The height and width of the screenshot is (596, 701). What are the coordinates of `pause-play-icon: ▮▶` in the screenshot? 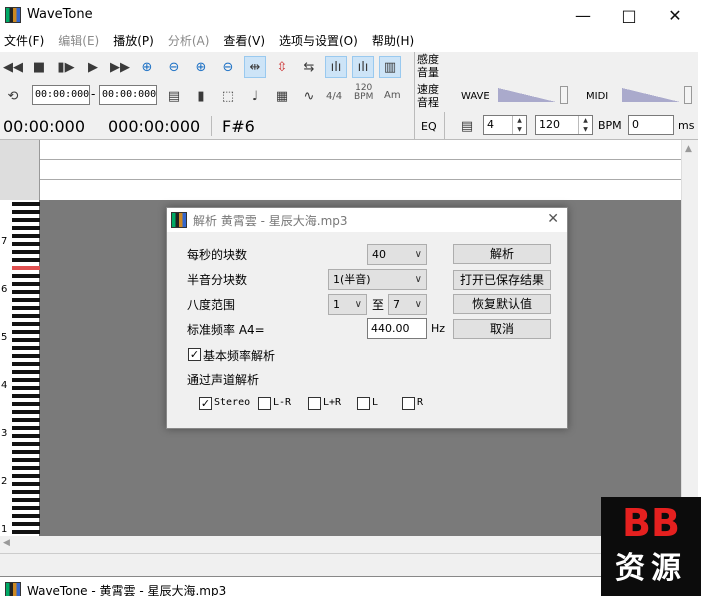 It's located at (66, 67).